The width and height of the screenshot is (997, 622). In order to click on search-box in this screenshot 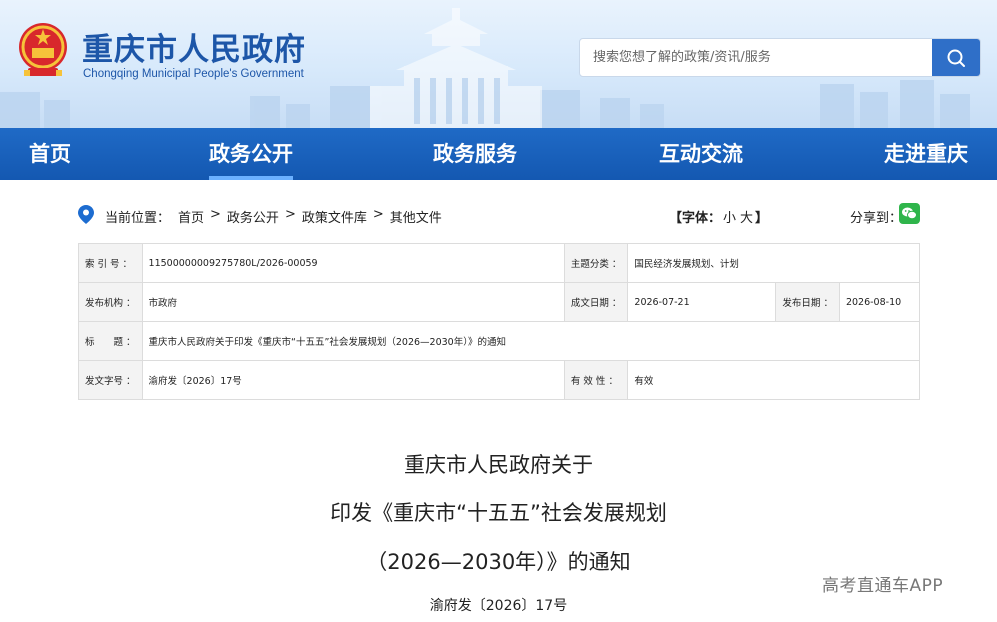, I will do `click(780, 57)`.